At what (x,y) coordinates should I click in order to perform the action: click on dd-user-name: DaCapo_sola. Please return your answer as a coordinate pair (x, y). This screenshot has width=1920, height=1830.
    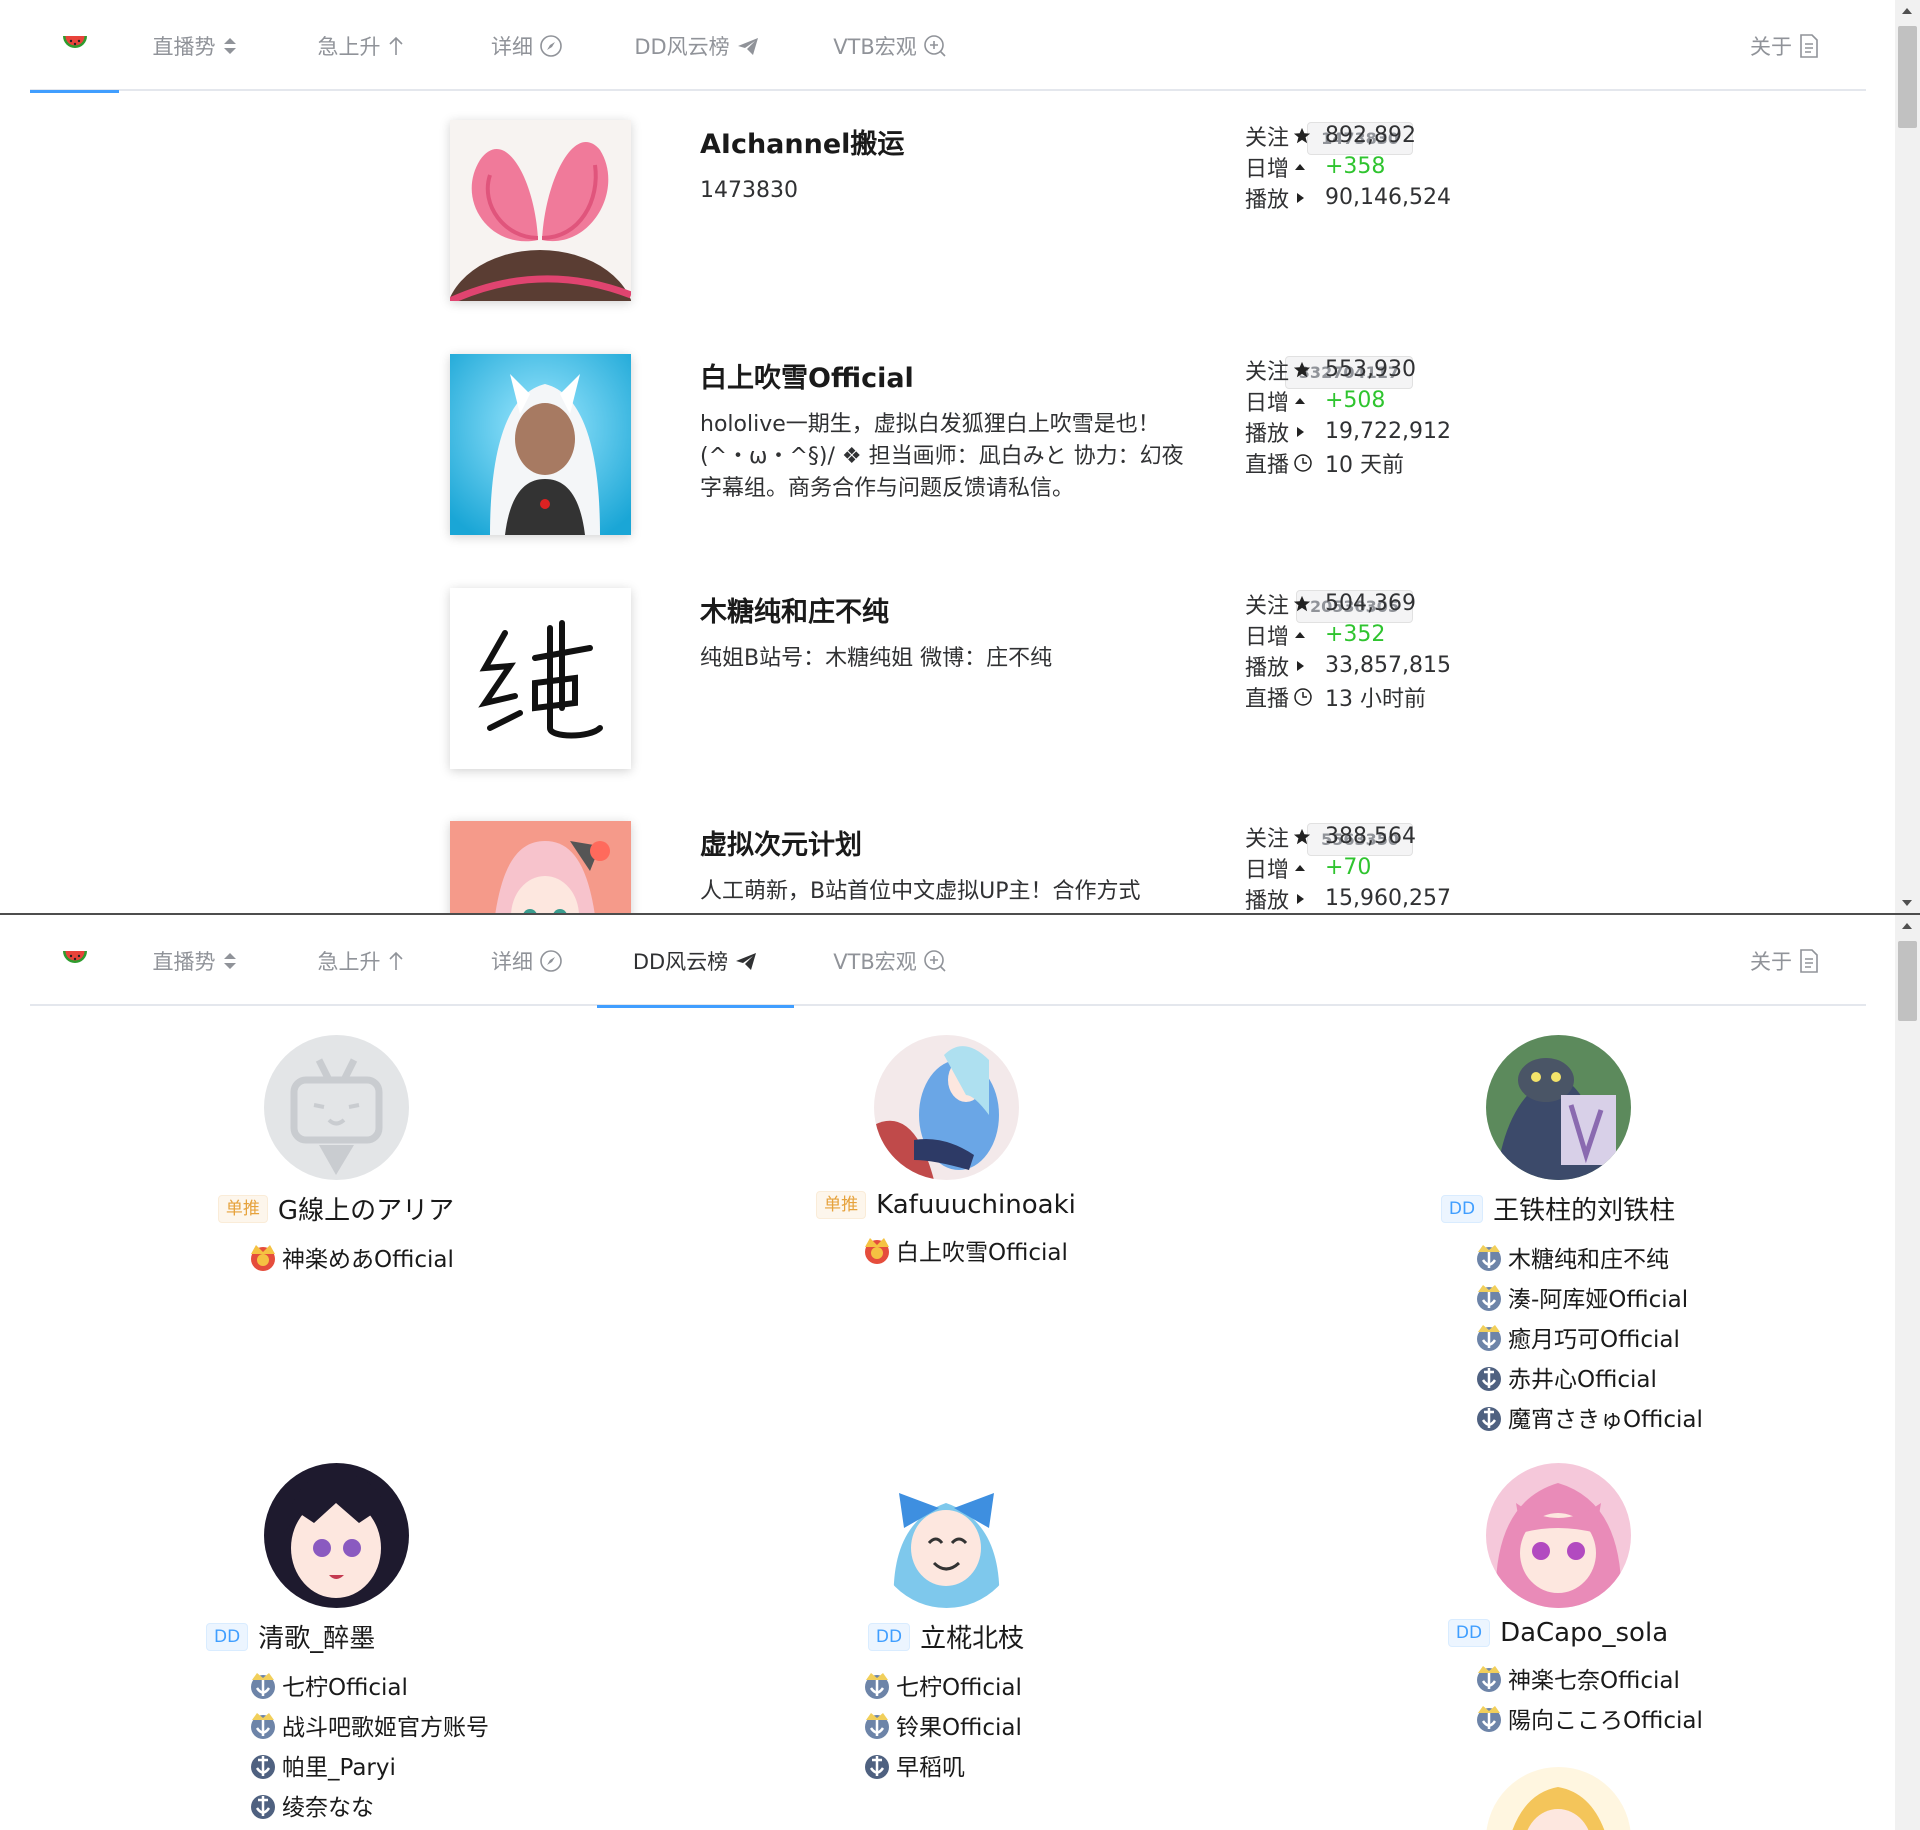
    Looking at the image, I should click on (1584, 1633).